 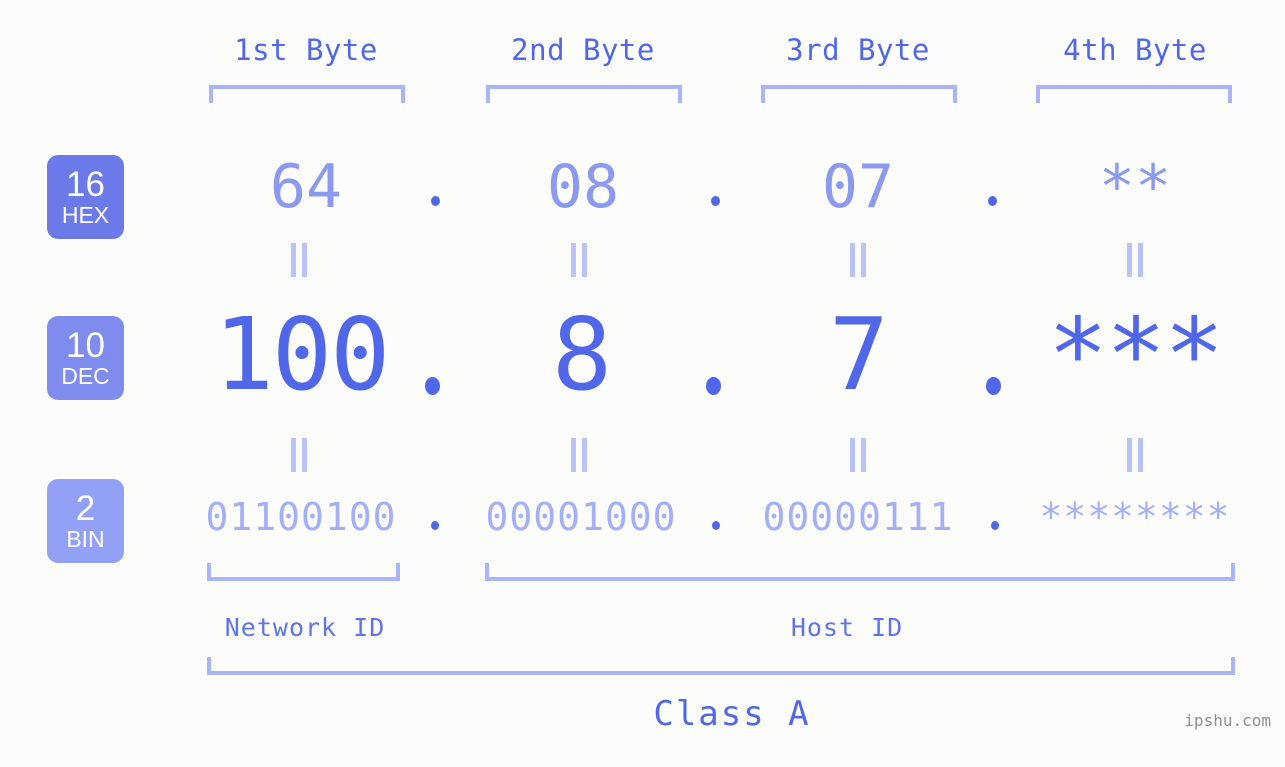 What do you see at coordinates (581, 517) in the screenshot?
I see `bin-byte-2: 00001000` at bounding box center [581, 517].